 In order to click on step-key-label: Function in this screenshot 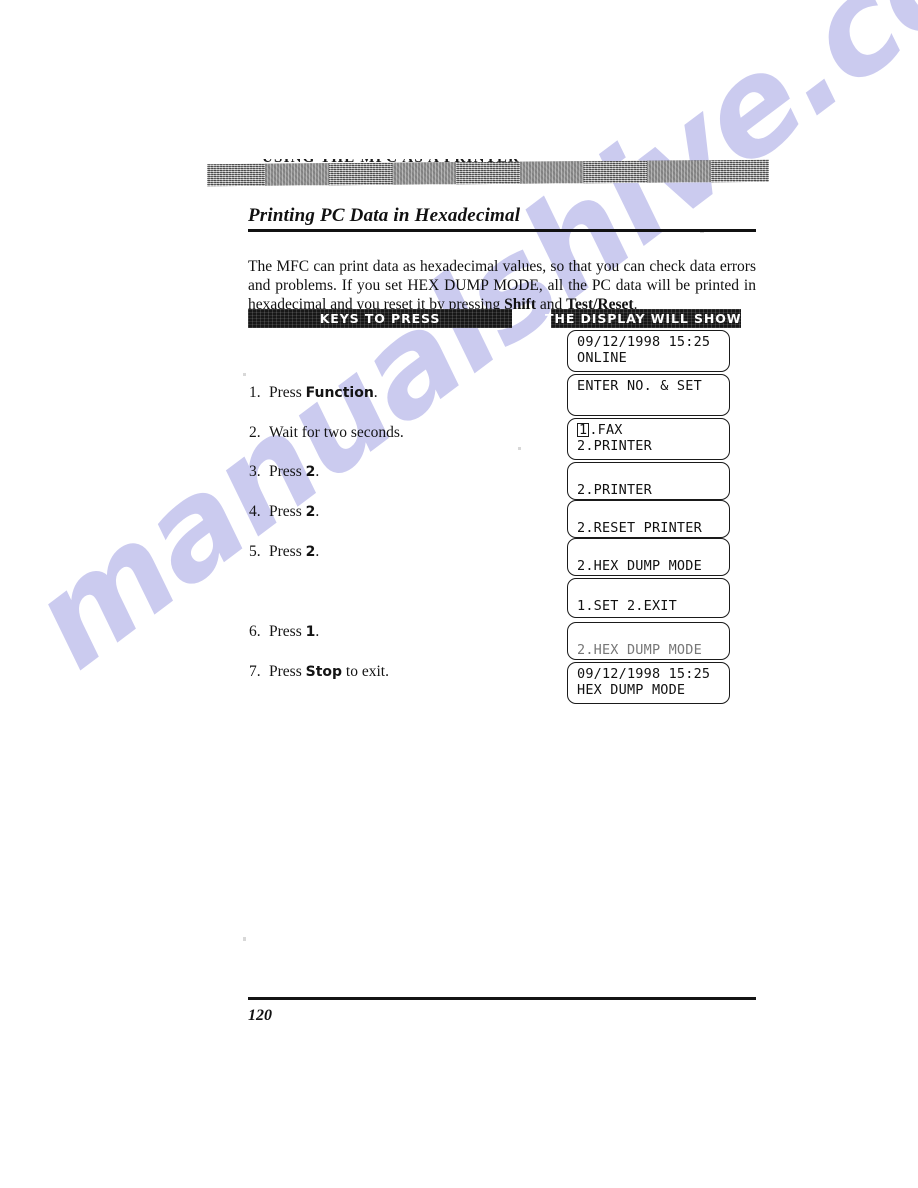, I will do `click(339, 393)`.